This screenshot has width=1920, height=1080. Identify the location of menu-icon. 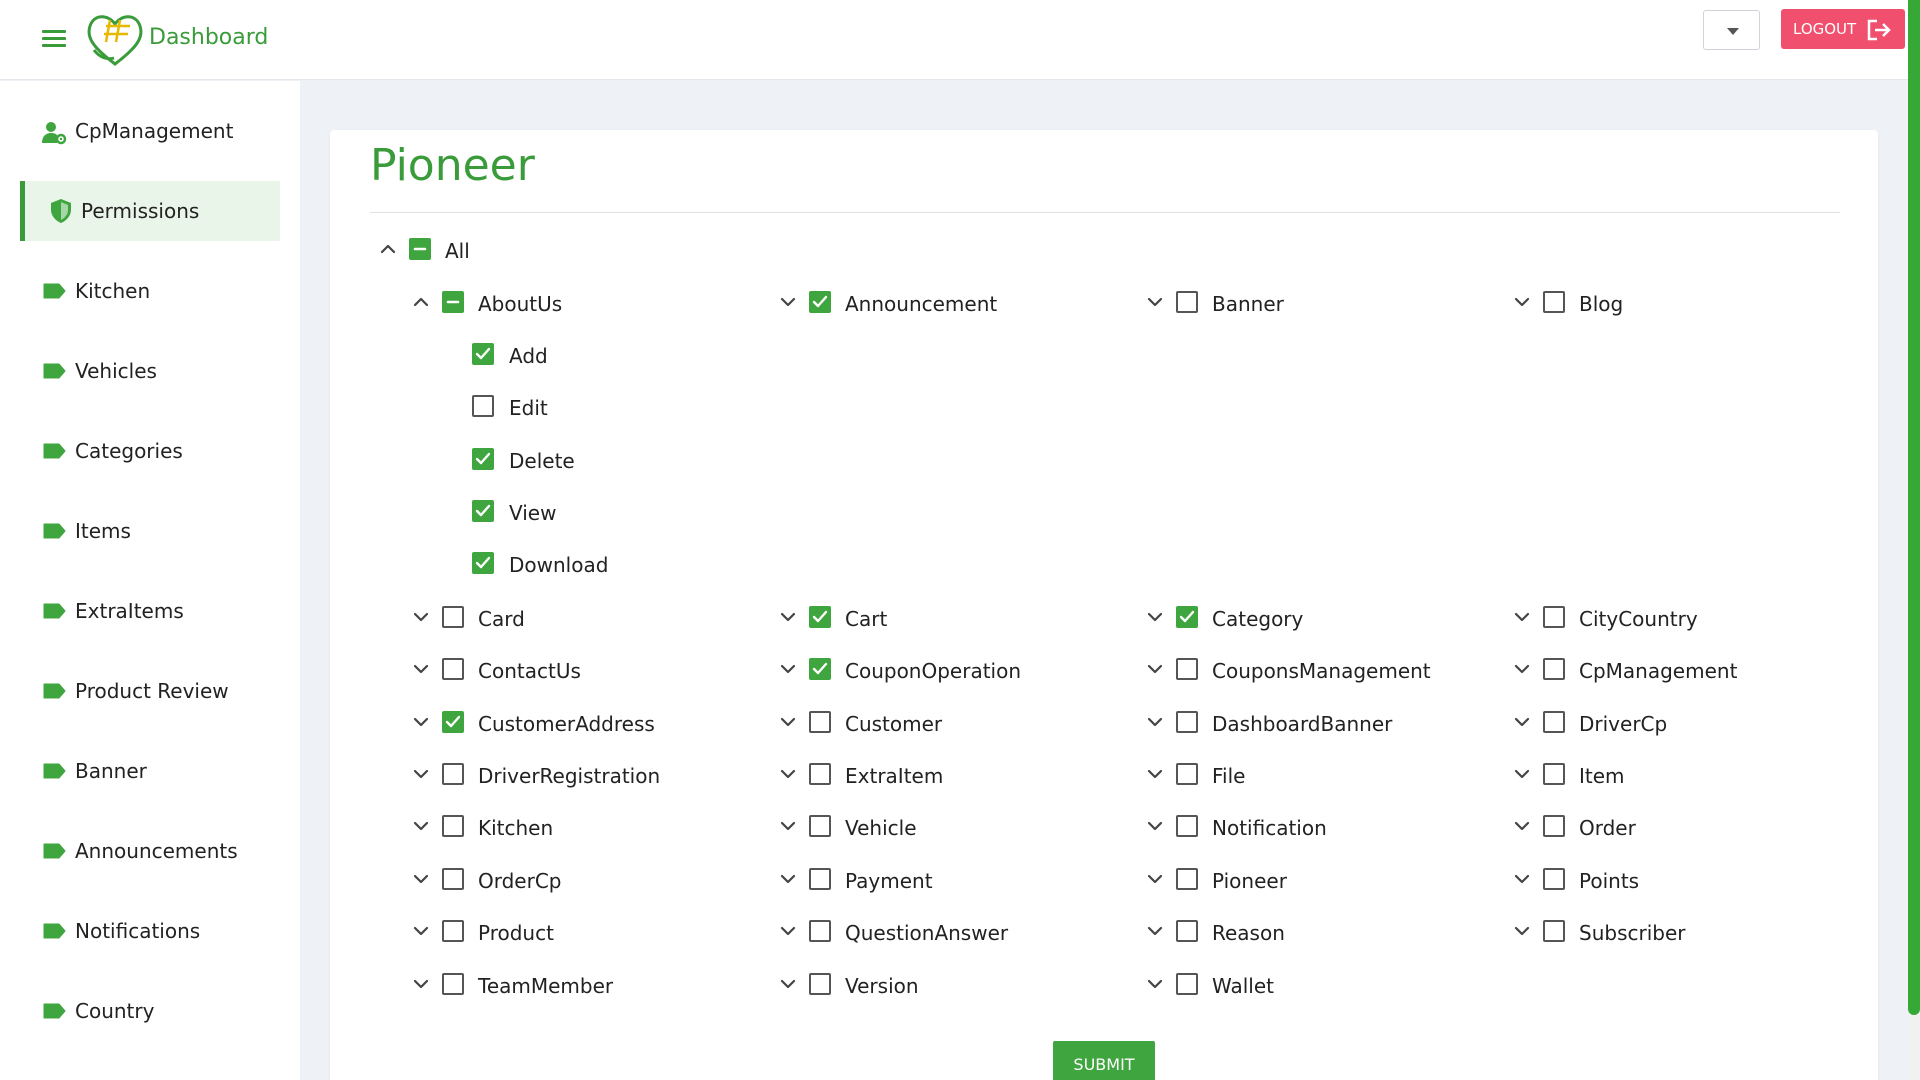
(54, 39).